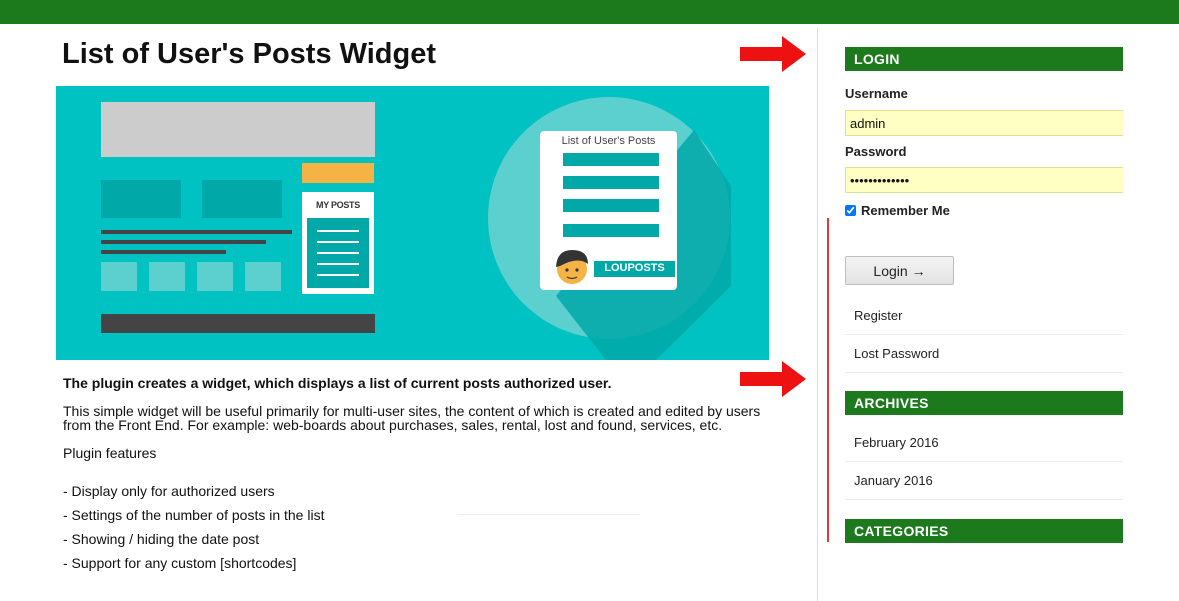 The height and width of the screenshot is (601, 1179). I want to click on faint-separator, so click(549, 514).